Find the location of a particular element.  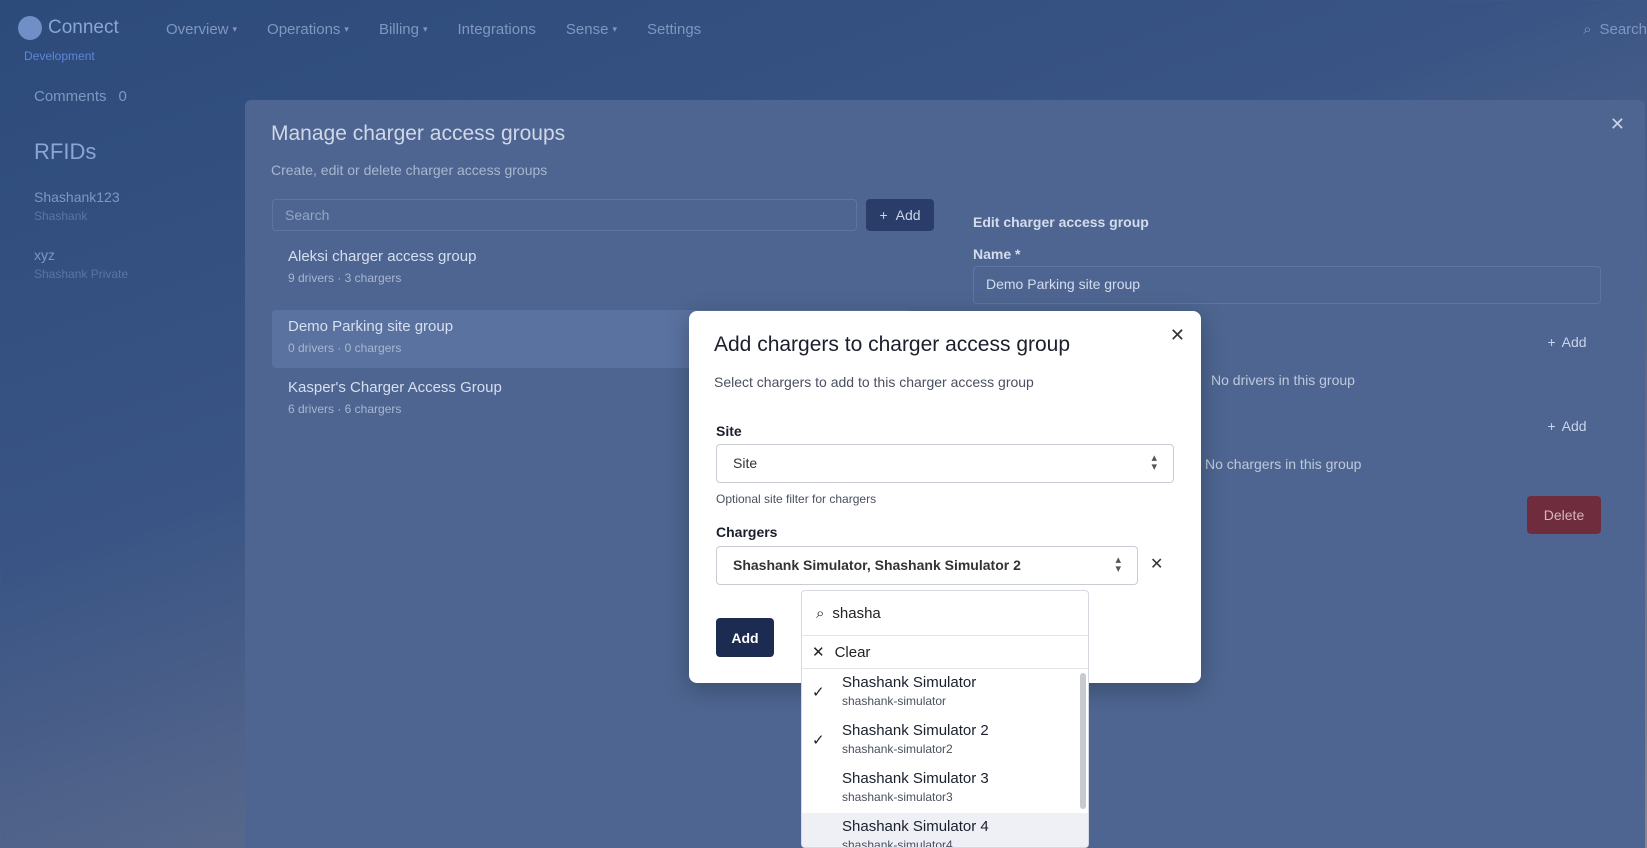

nav-settings: Settings is located at coordinates (674, 29).